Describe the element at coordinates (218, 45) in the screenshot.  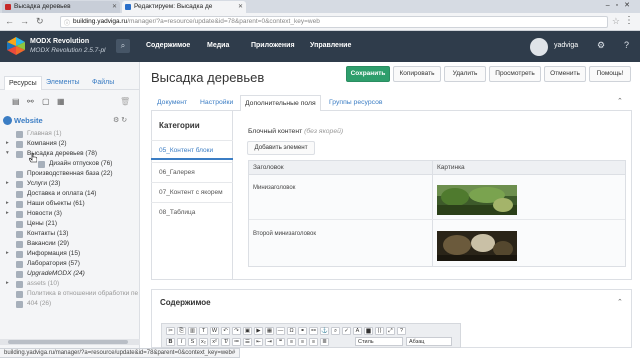
I see `nav-media: Медиа` at that location.